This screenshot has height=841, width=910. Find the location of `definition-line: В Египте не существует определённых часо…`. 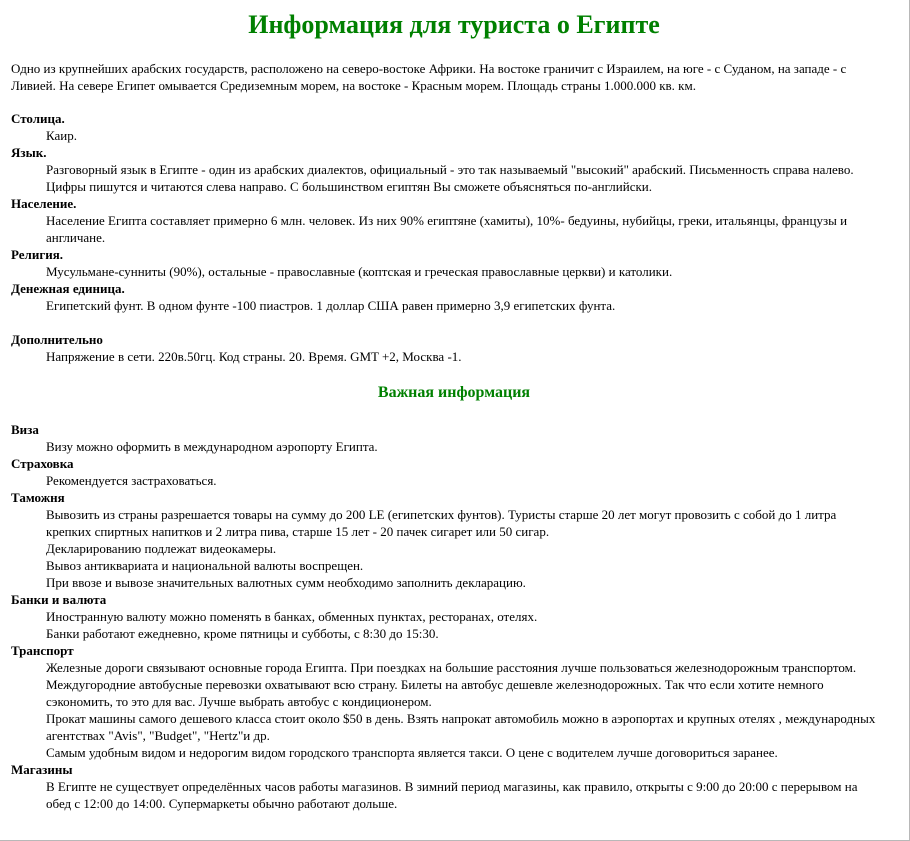

definition-line: В Египте не существует определённых часо… is located at coordinates (452, 795).